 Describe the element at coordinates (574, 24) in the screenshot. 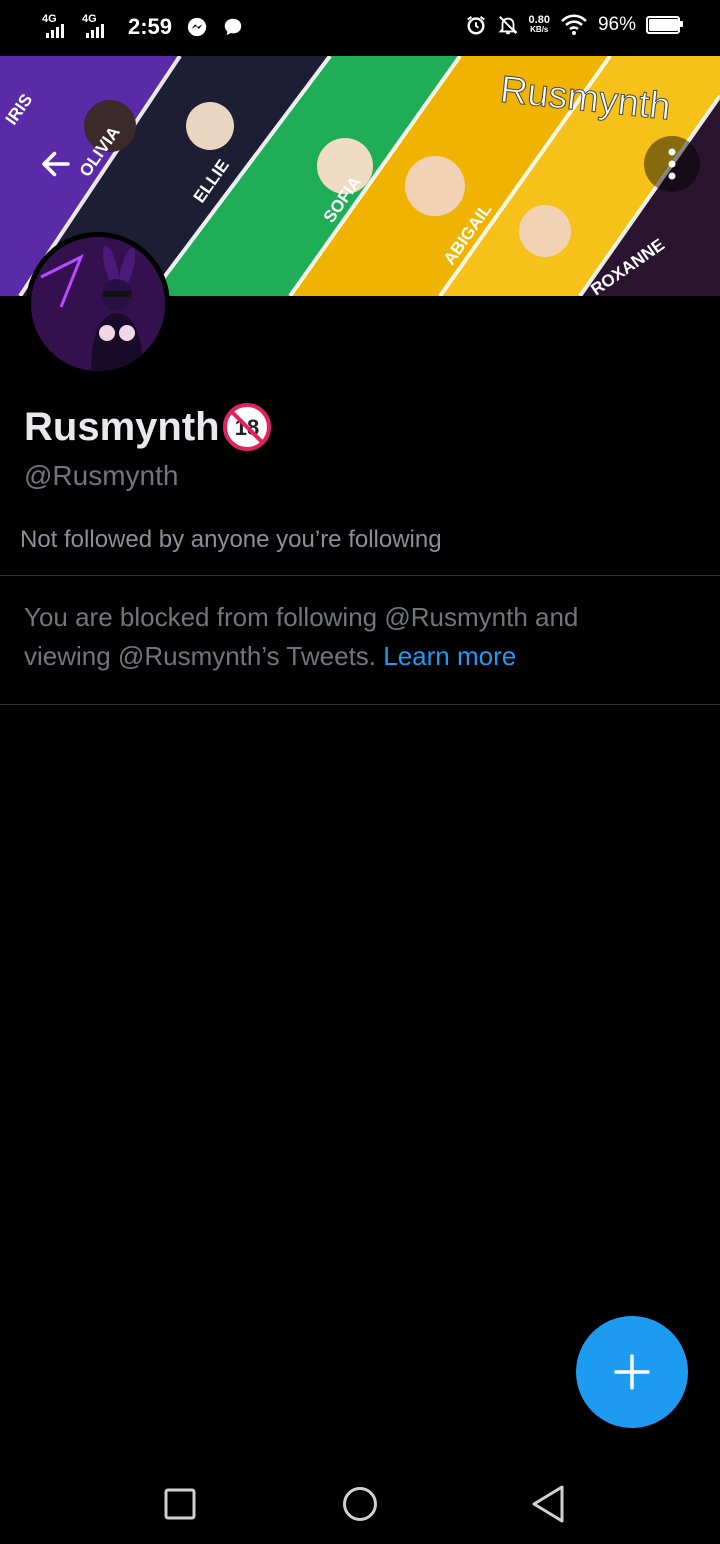

I see `wifi-icon` at that location.